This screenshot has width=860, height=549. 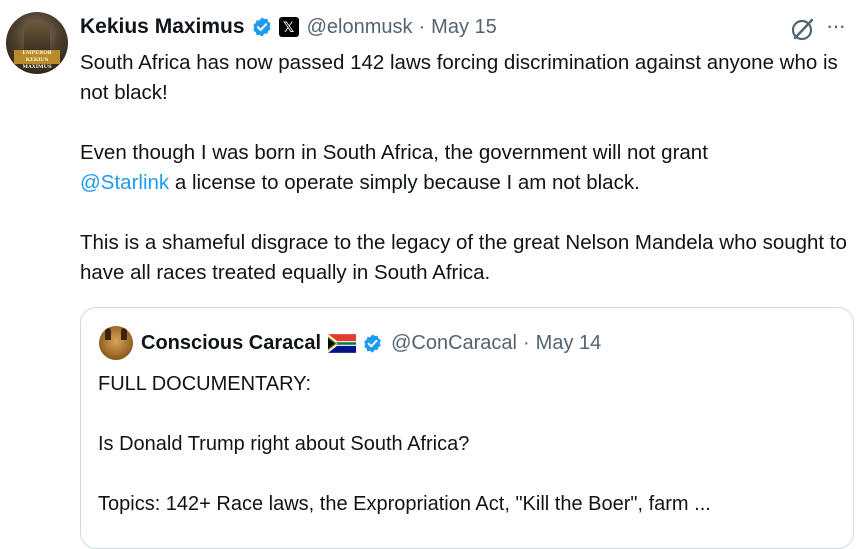 What do you see at coordinates (454, 343) in the screenshot?
I see `quoted-author-handle: @ConCaracal` at bounding box center [454, 343].